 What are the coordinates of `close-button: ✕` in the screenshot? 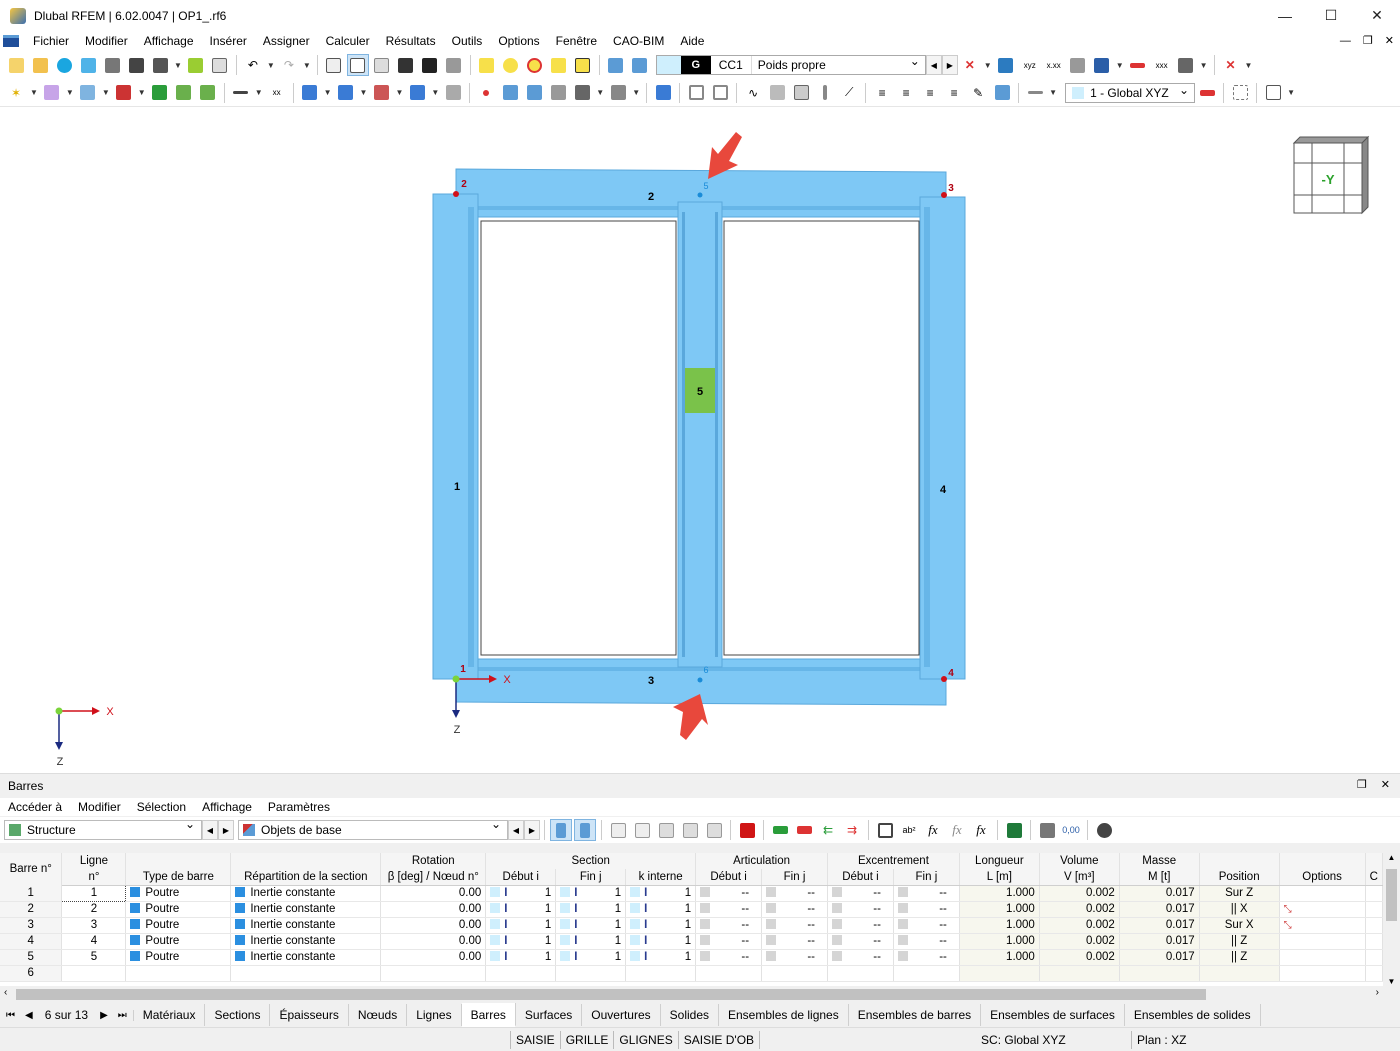 It's located at (1377, 15).